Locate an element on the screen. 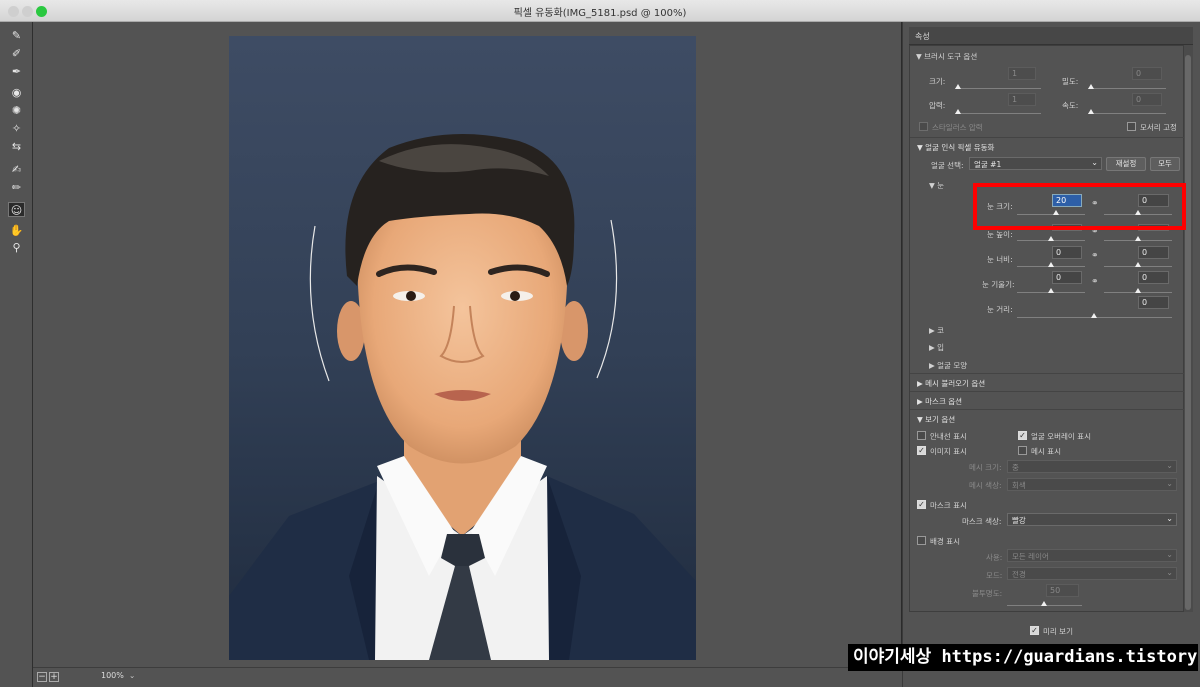  push-left-tool-icon: ⇆ is located at coordinates (16, 146).